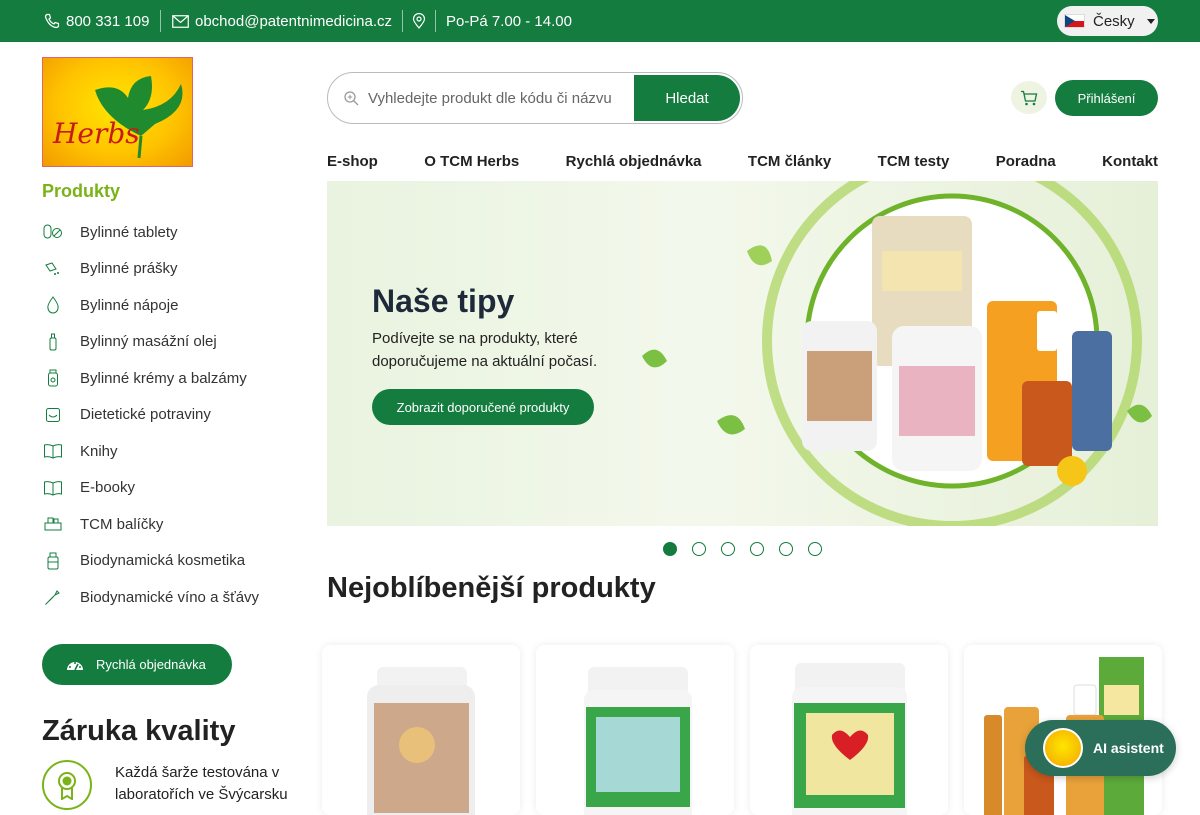 This screenshot has height=815, width=1200. Describe the element at coordinates (148, 342) in the screenshot. I see `sidebar-item-label: Bylinný masážní olej` at that location.